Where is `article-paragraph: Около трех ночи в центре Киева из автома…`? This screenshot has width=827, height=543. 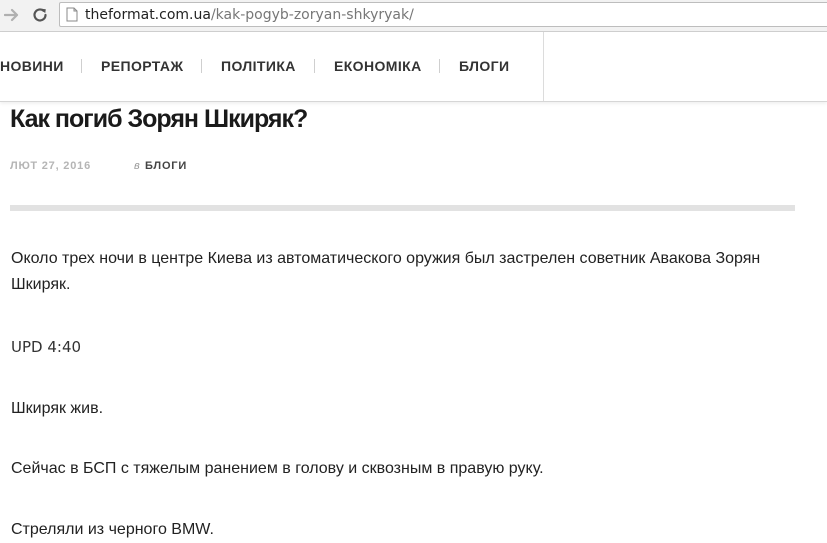 article-paragraph: Около трех ночи в центре Киева из автома… is located at coordinates (386, 271).